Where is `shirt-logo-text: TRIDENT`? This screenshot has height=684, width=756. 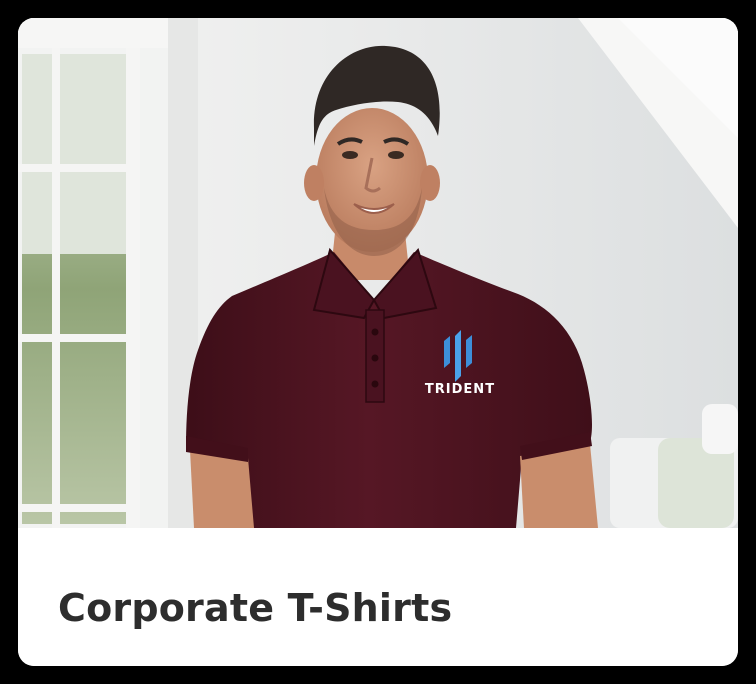
shirt-logo-text: TRIDENT is located at coordinates (460, 389).